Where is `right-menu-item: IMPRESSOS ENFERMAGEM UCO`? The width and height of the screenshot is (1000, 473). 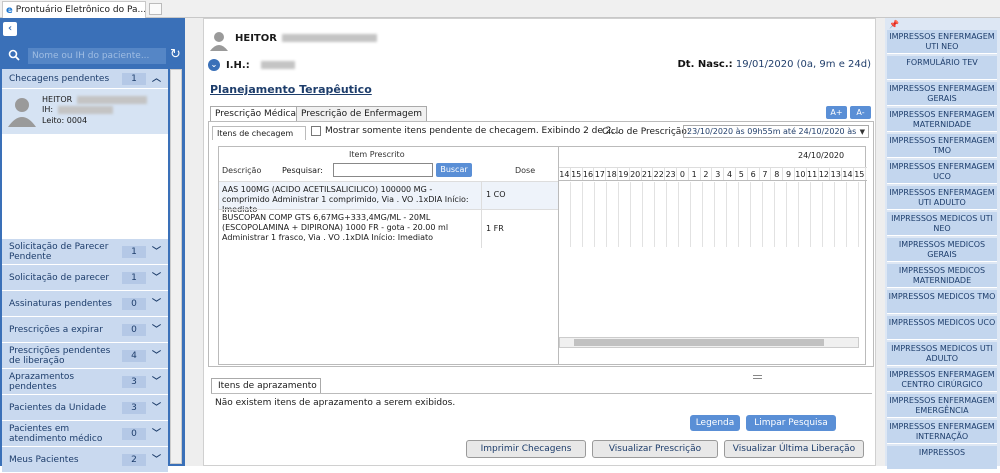
right-menu-item: IMPRESSOS ENFERMAGEM UCO is located at coordinates (942, 172).